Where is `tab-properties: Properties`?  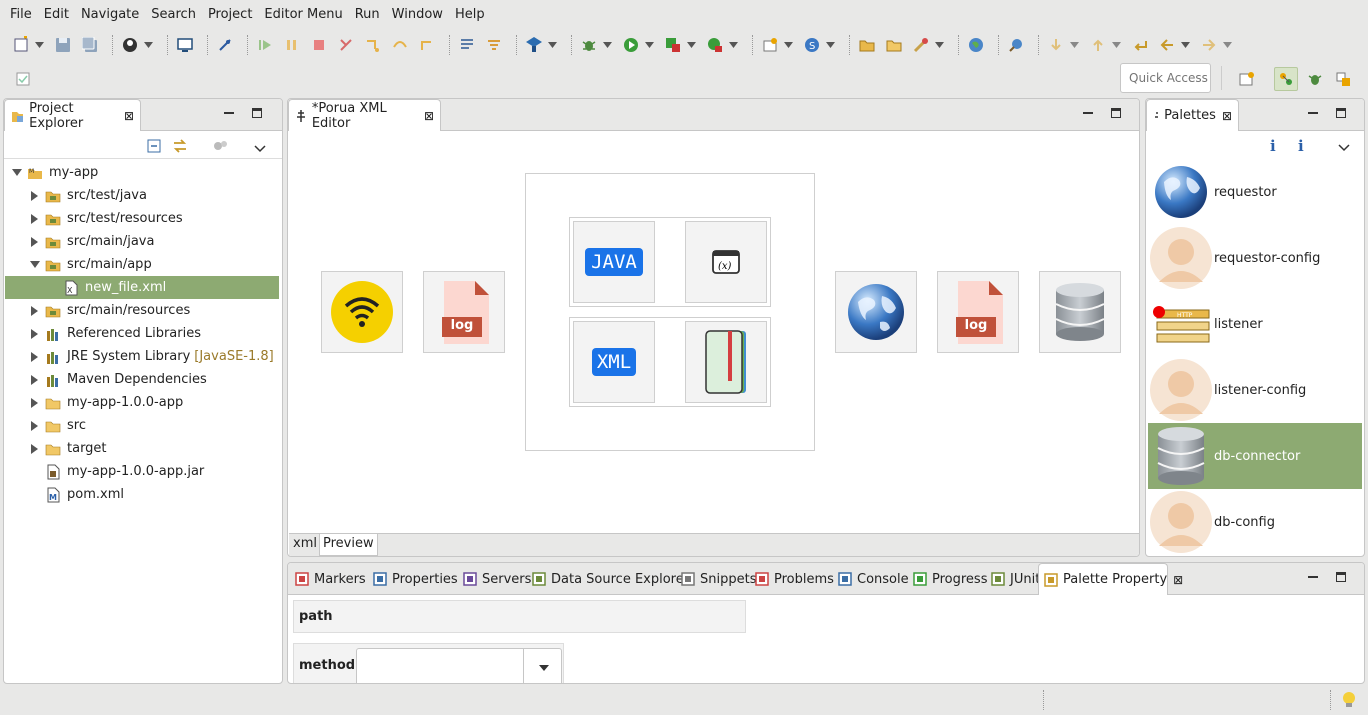 tab-properties: Properties is located at coordinates (413, 579).